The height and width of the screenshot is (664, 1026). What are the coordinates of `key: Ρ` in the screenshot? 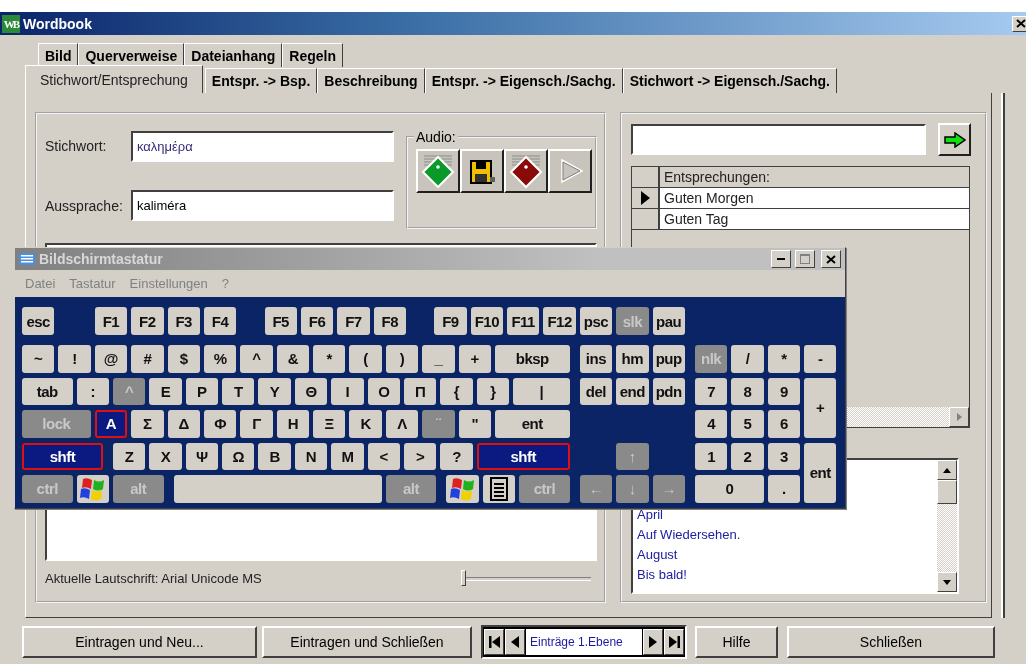 It's located at (202, 391).